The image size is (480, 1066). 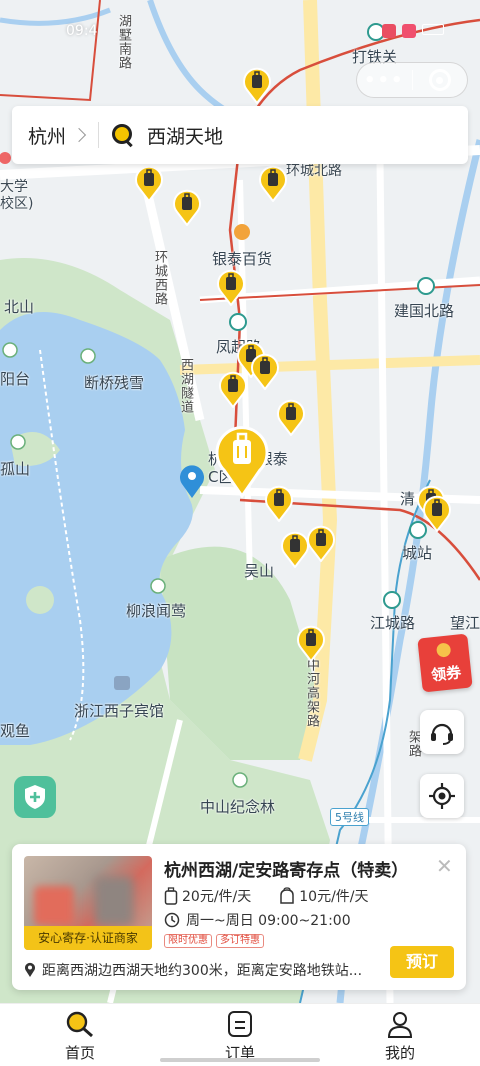 I want to click on hours-text: 周一~周日 09:00~21:00, so click(x=268, y=921).